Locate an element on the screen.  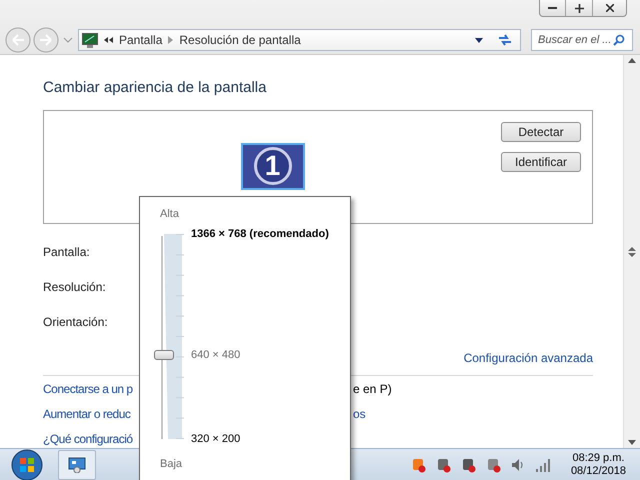
field-label: Pantalla: is located at coordinates (67, 251).